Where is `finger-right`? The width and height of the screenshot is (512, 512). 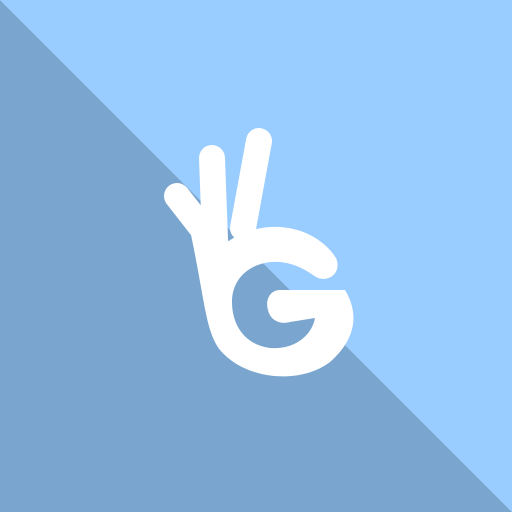
finger-right is located at coordinates (251, 184).